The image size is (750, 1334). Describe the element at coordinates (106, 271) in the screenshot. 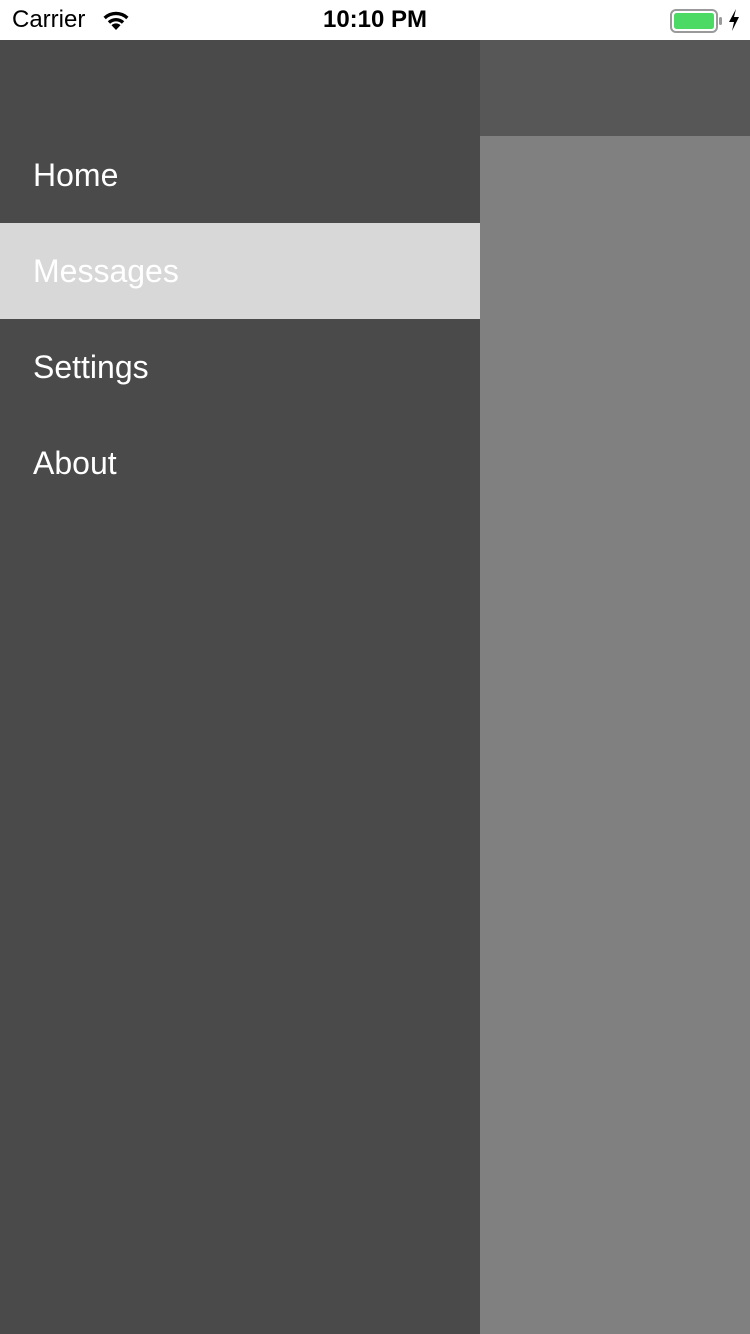

I see `menu-item-label: Messages` at that location.